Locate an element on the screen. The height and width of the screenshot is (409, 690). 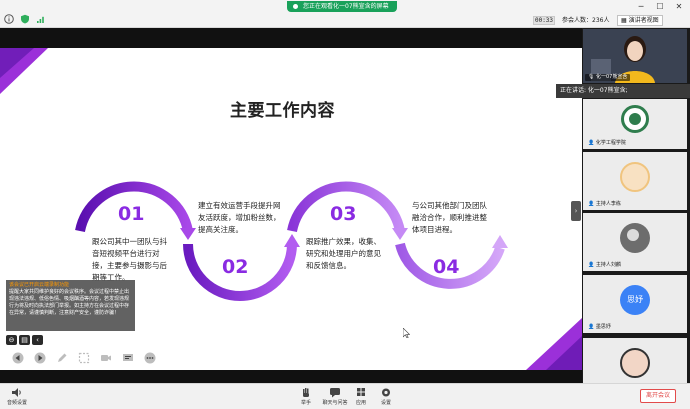
logo-center-icon is located at coordinates (635, 119).